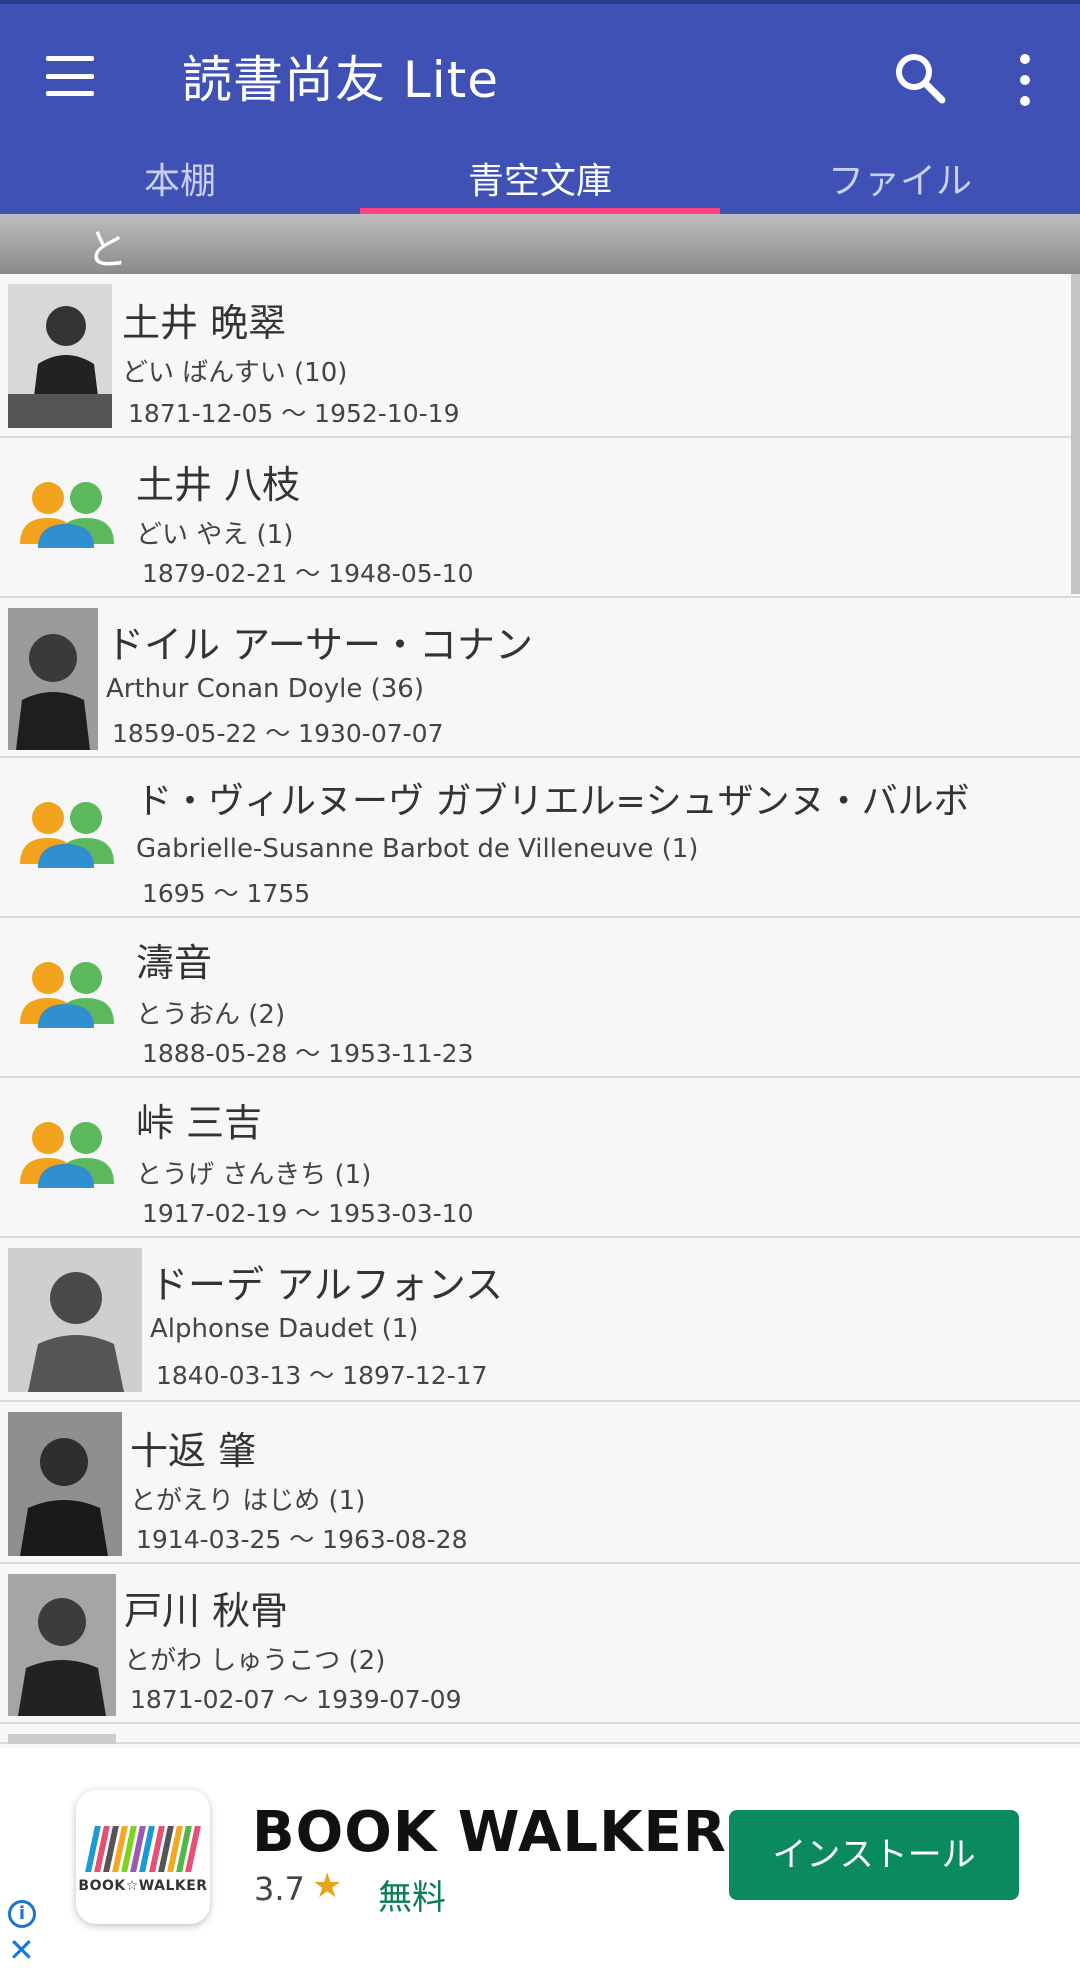 This screenshot has height=1972, width=1080. What do you see at coordinates (322, 1375) in the screenshot?
I see `author-dates: 1840-03-13 〜 1897-12-17` at bounding box center [322, 1375].